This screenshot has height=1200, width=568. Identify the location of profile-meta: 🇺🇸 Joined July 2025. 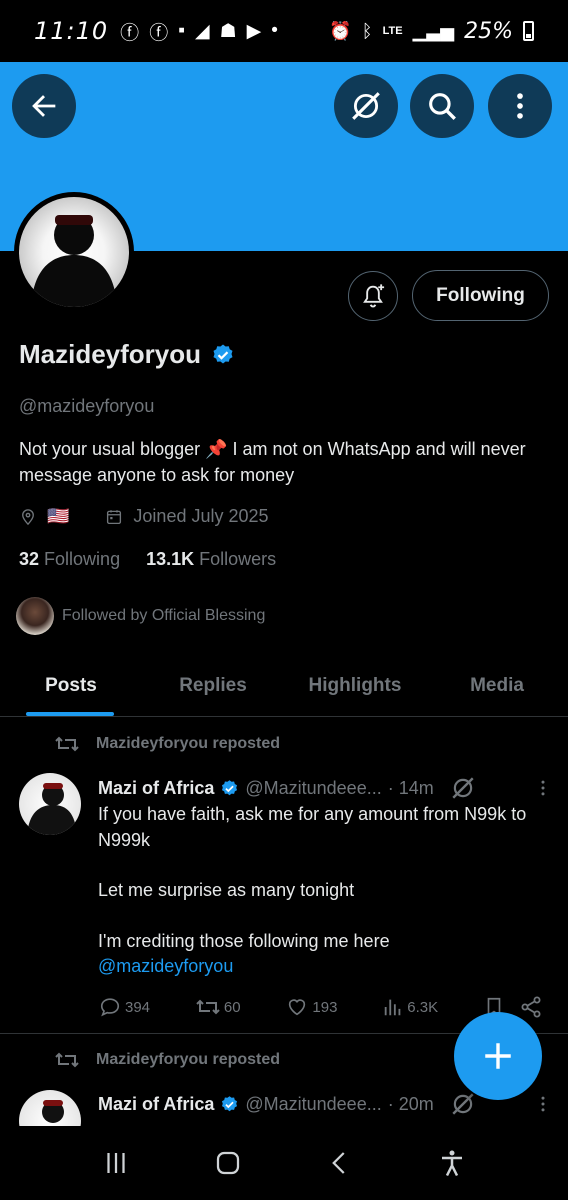
(144, 516).